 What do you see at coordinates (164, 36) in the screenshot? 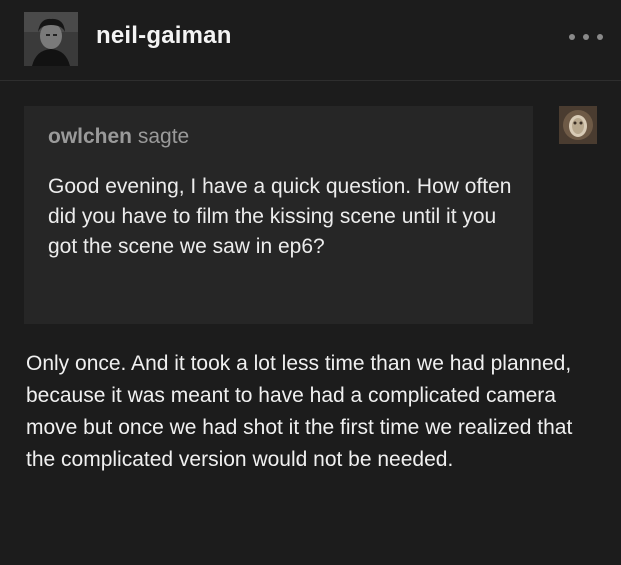
I see `author-username: neil-gaiman` at bounding box center [164, 36].